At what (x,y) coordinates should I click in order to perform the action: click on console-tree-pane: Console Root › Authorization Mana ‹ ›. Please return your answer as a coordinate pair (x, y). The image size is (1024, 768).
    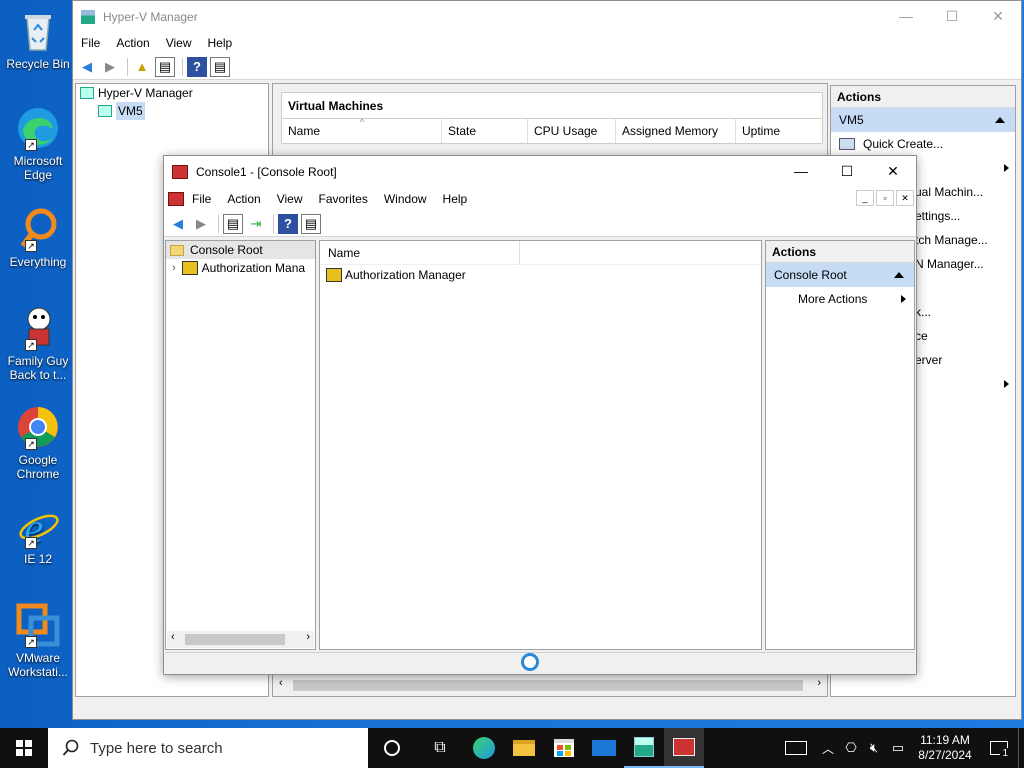
    Looking at the image, I should click on (240, 445).